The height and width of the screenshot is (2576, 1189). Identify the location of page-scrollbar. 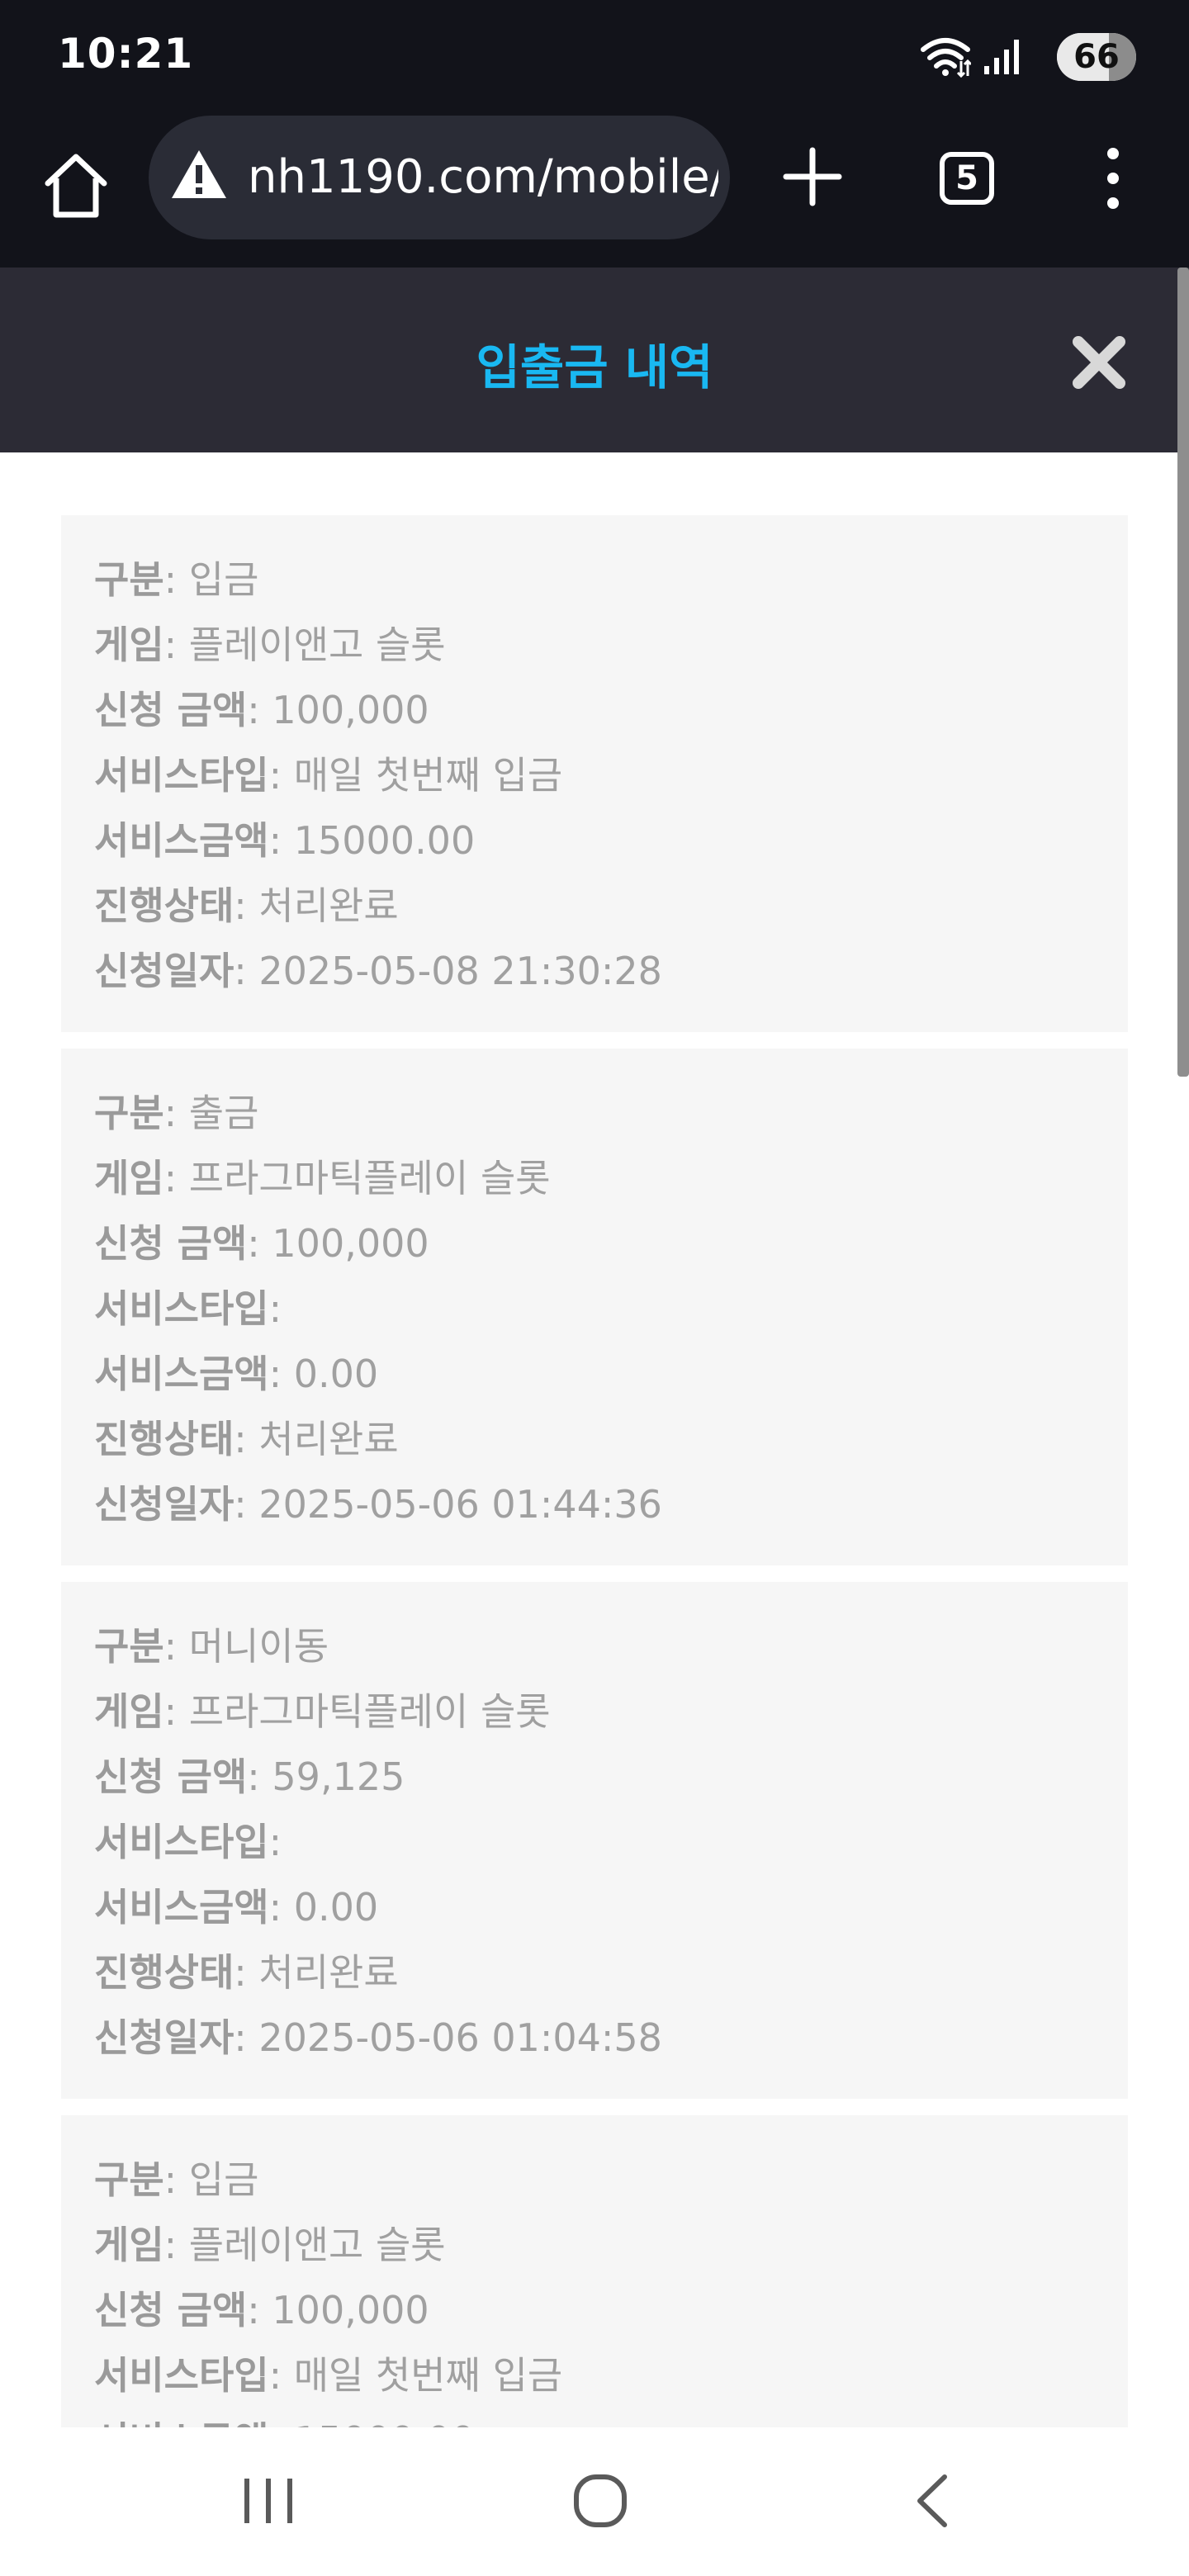
(1183, 672).